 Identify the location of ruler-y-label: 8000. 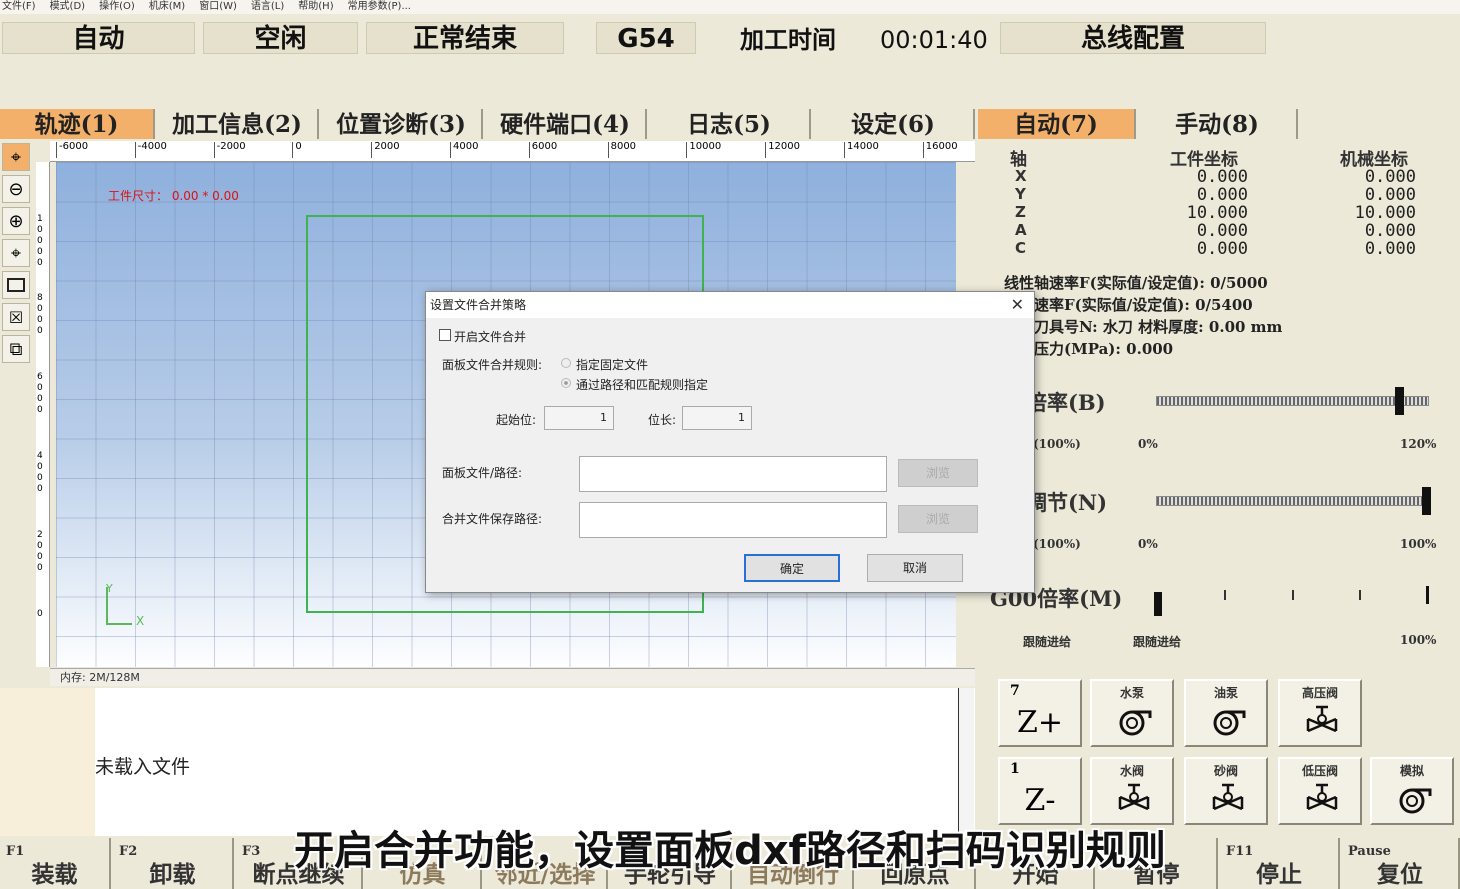
(40, 314).